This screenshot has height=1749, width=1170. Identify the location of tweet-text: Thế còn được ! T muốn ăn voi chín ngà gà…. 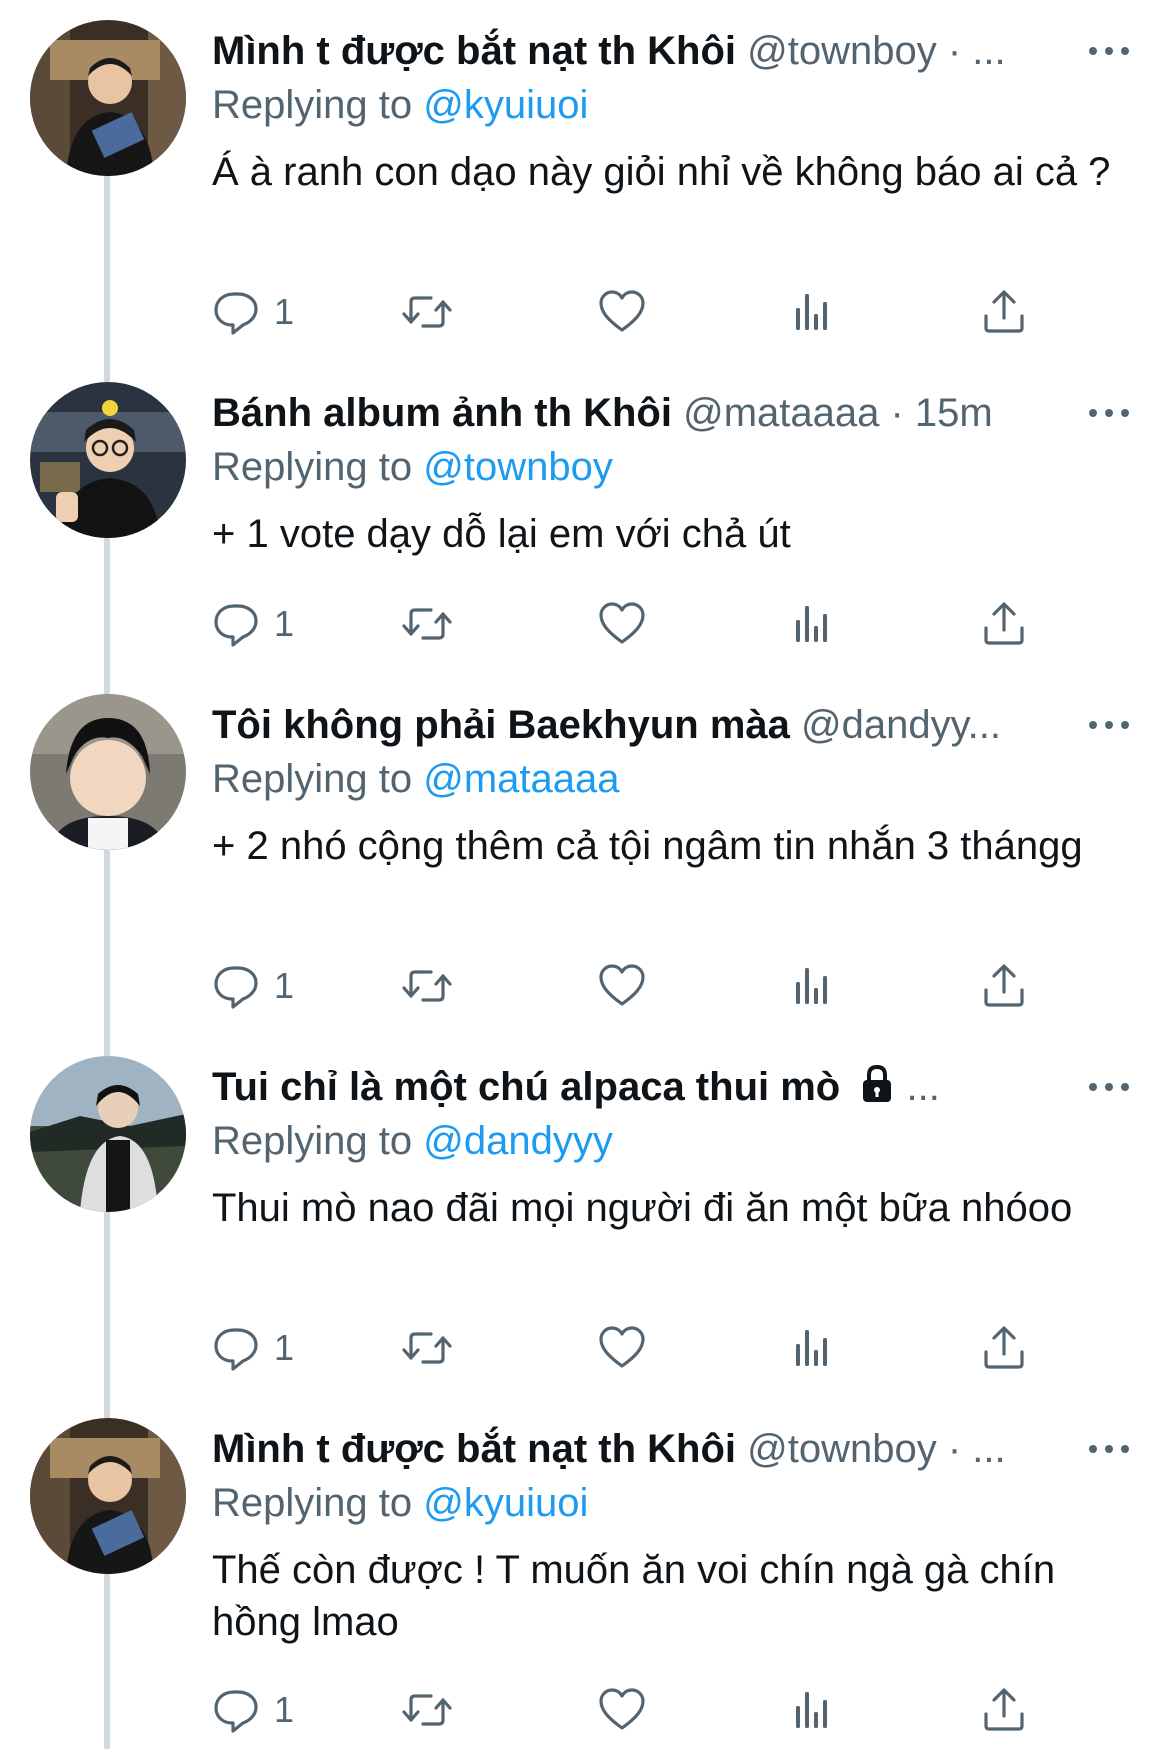
(634, 1596).